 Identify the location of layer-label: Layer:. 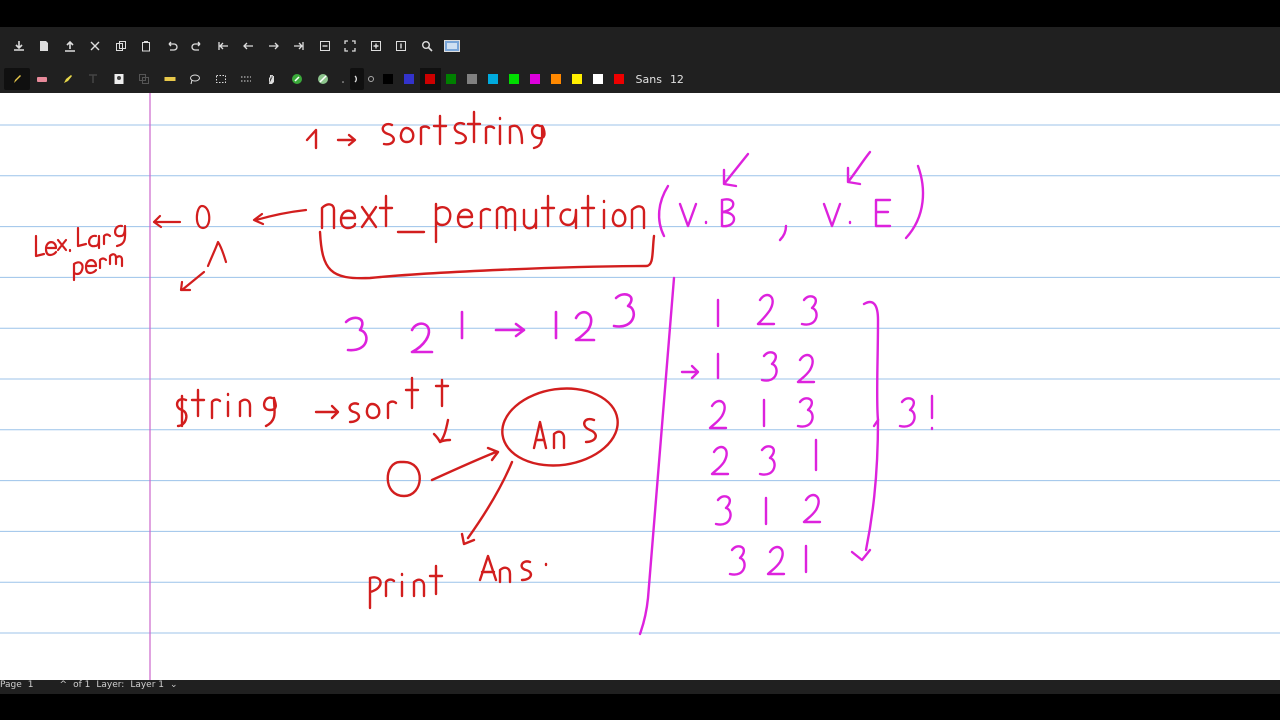
(110, 685).